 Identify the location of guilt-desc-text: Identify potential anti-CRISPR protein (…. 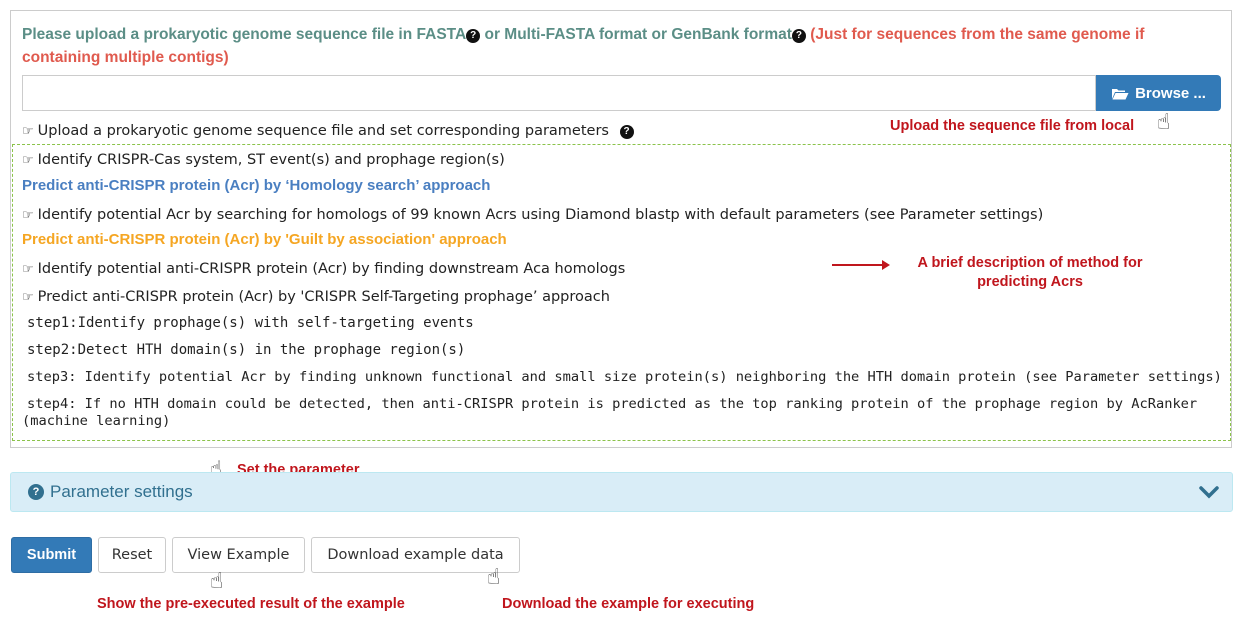
(331, 269).